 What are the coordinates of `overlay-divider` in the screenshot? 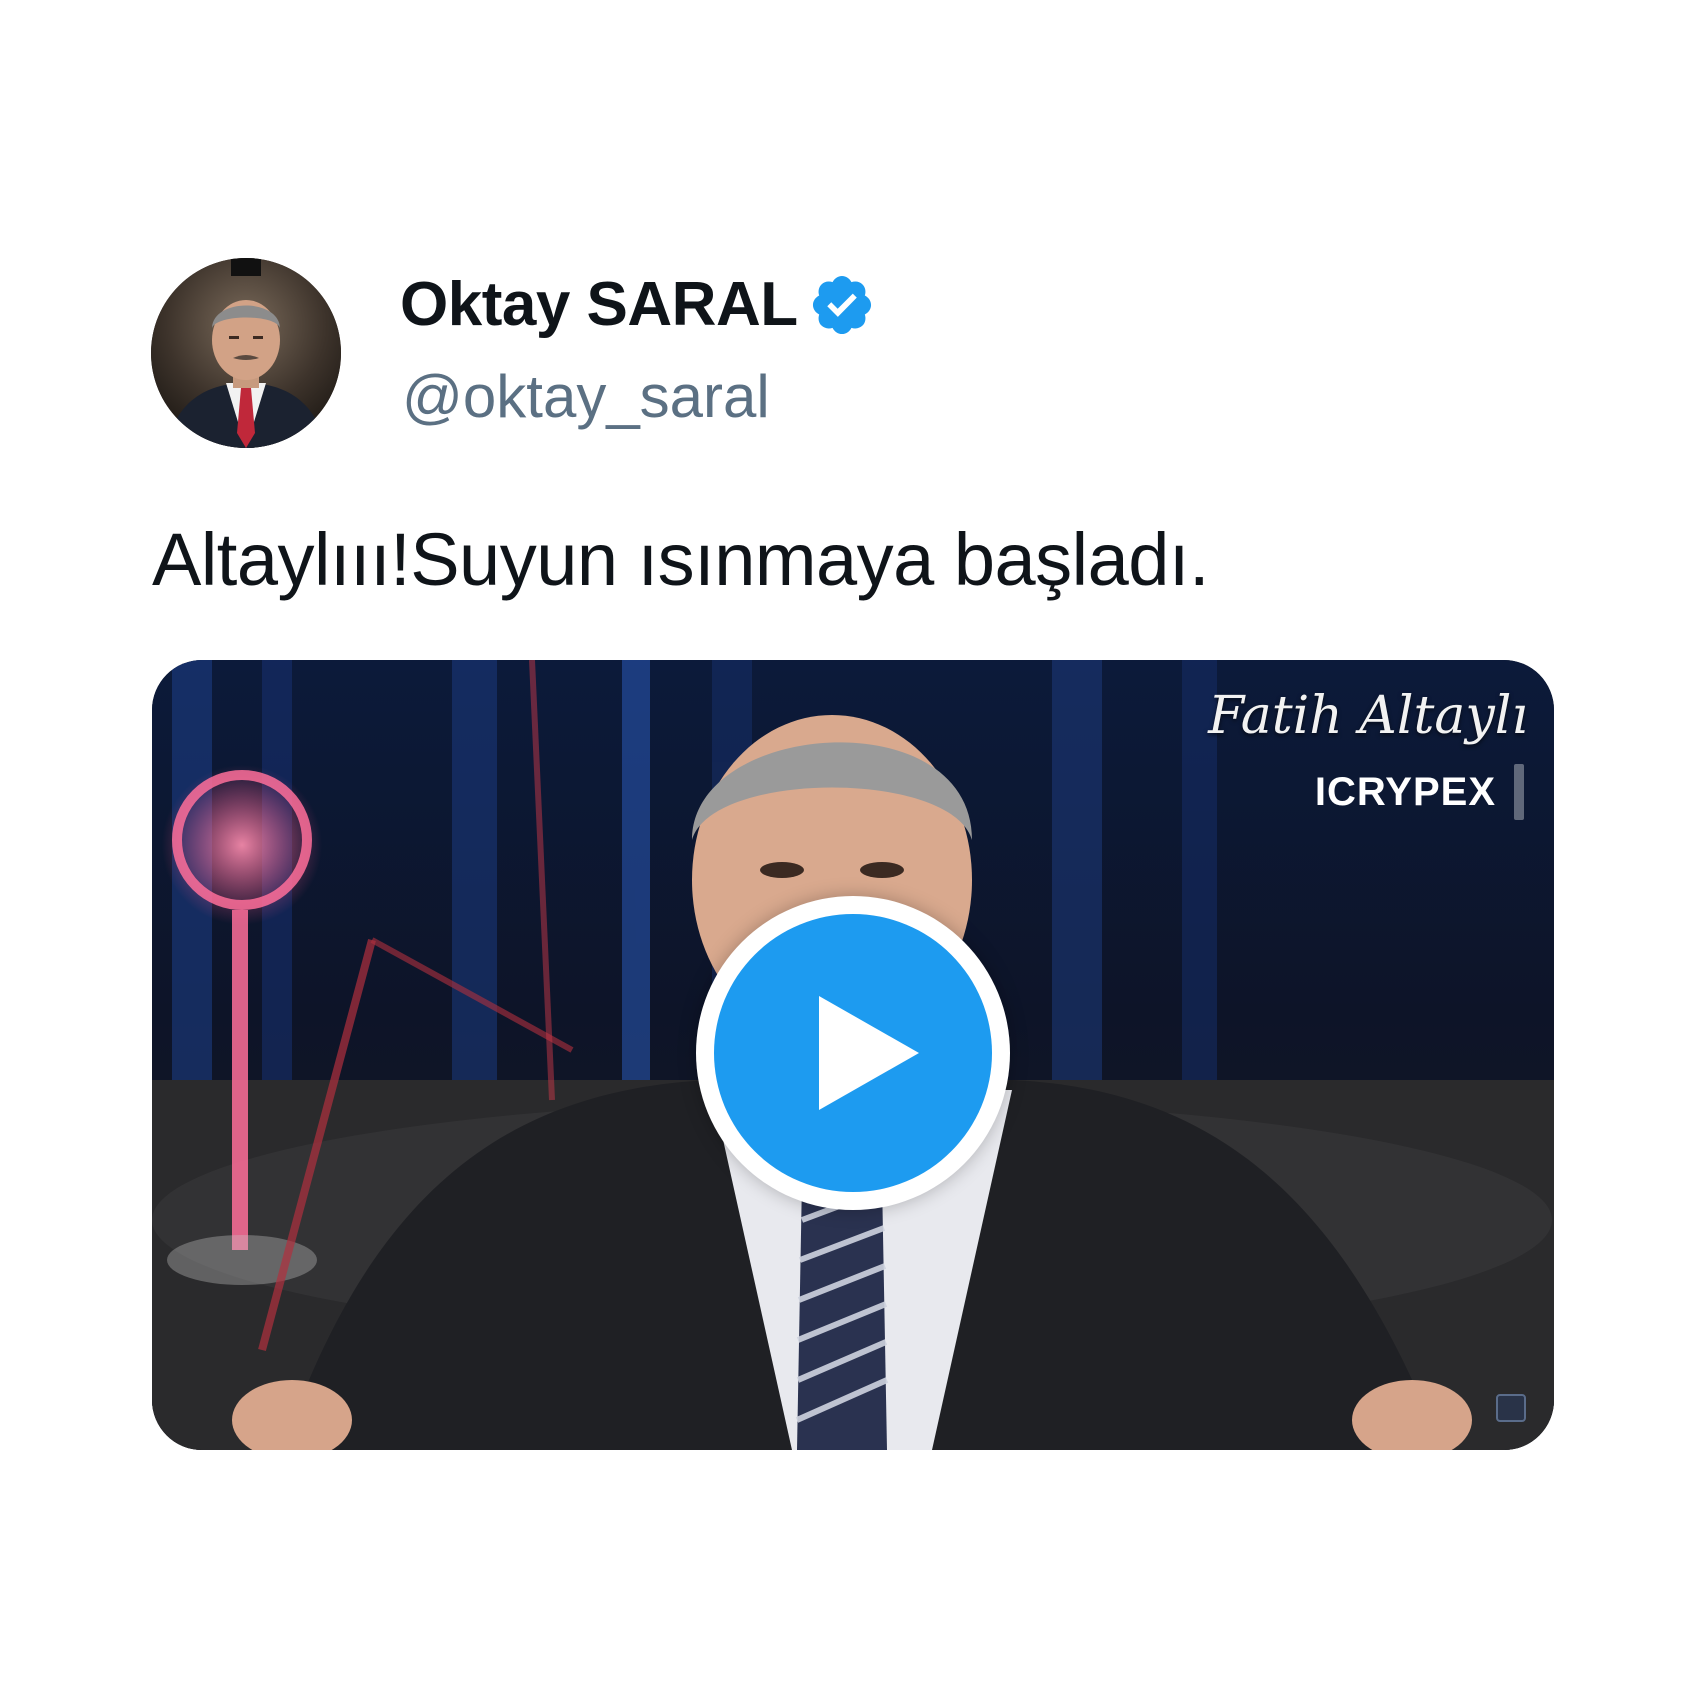 It's located at (1519, 792).